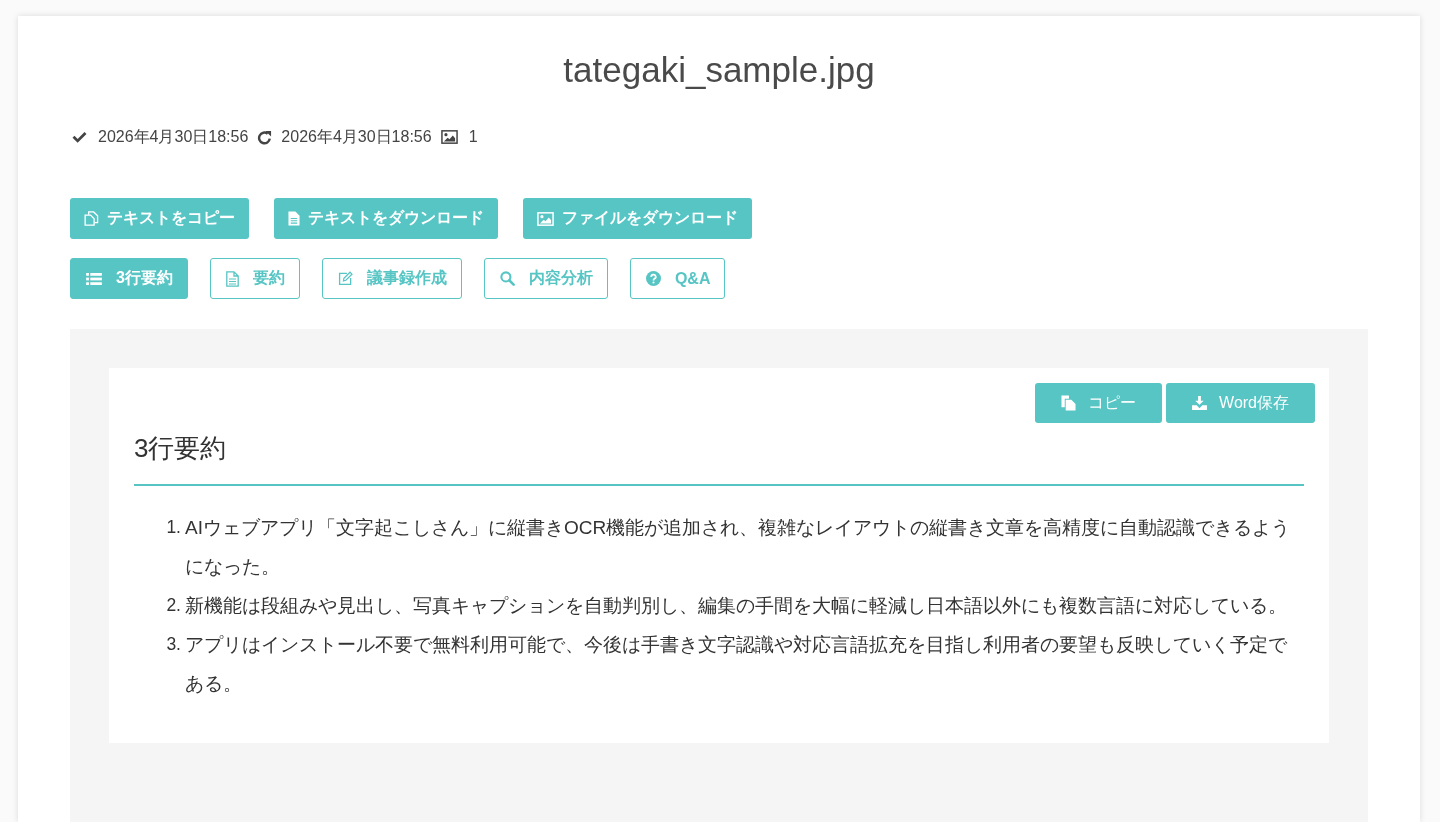 The width and height of the screenshot is (1440, 822). Describe the element at coordinates (94, 278) in the screenshot. I see `list-icon` at that location.